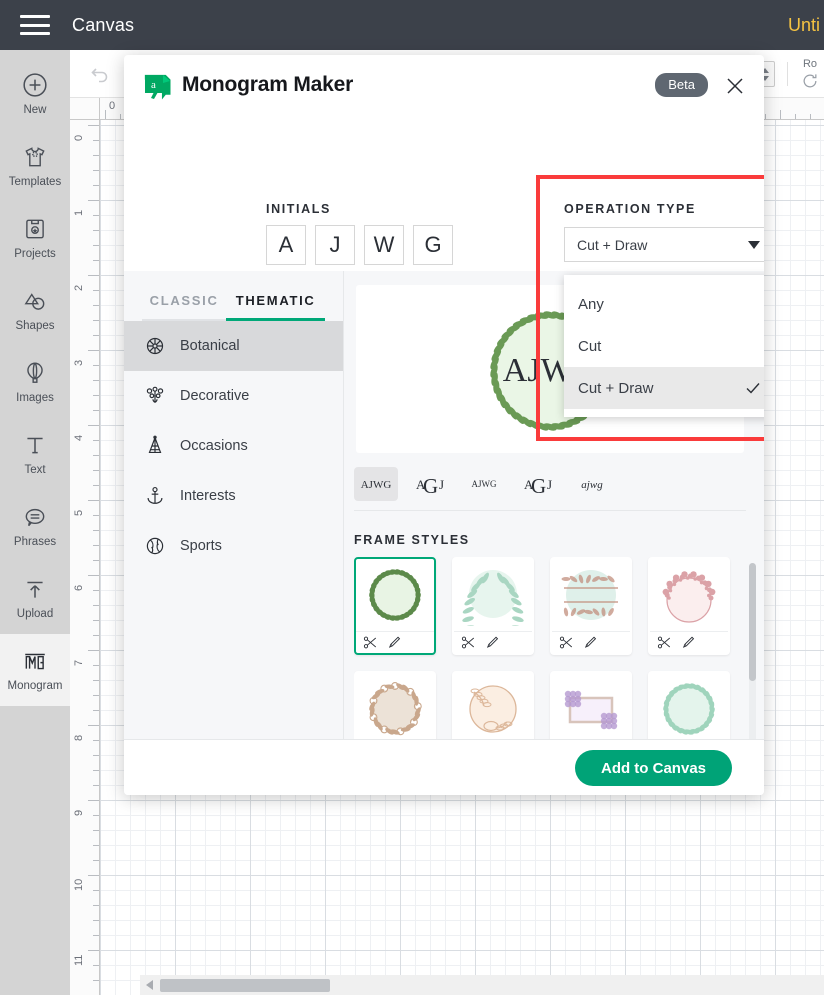 The height and width of the screenshot is (995, 824). I want to click on rotate-control: Ro, so click(810, 74).